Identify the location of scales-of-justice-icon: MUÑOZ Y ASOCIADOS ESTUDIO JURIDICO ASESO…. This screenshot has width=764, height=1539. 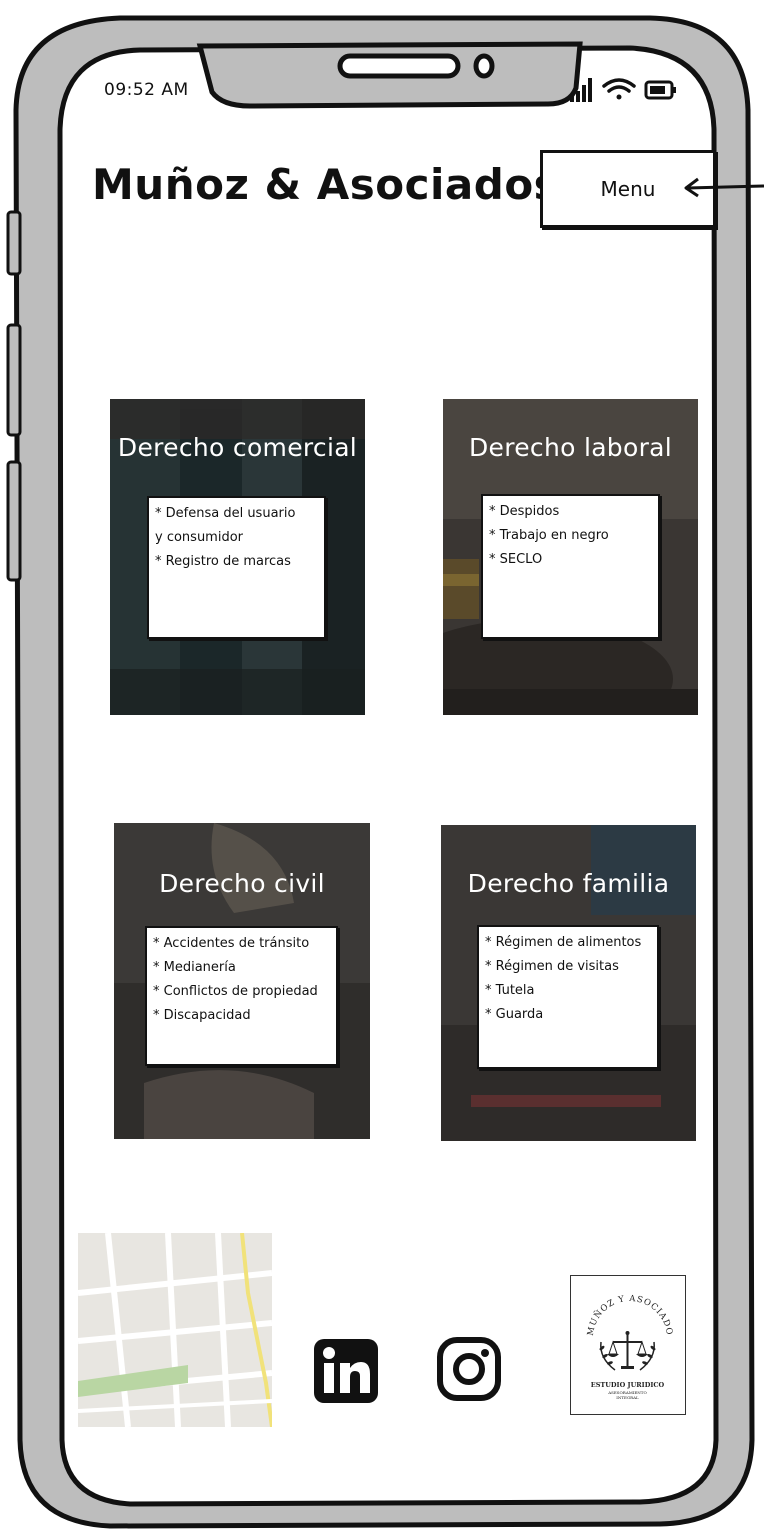
(621, 1334).